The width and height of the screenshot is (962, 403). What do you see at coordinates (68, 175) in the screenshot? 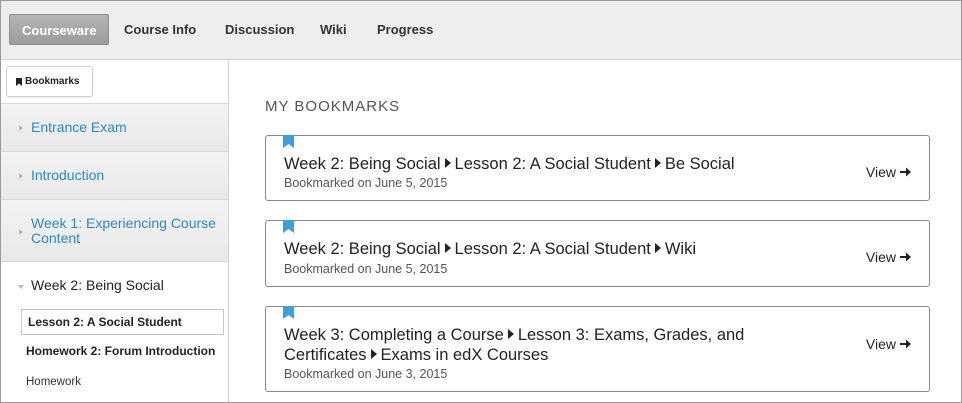
I see `chapter-label: Introduction` at bounding box center [68, 175].